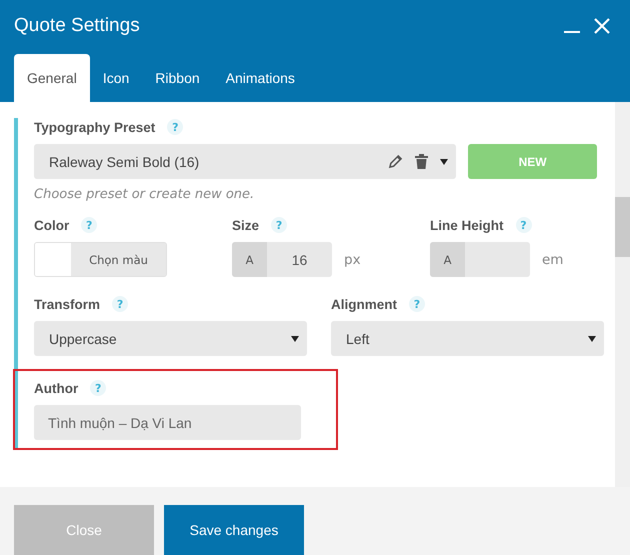  Describe the element at coordinates (167, 422) in the screenshot. I see `author-field: Tình muộn – Dạ Vi Lan` at that location.